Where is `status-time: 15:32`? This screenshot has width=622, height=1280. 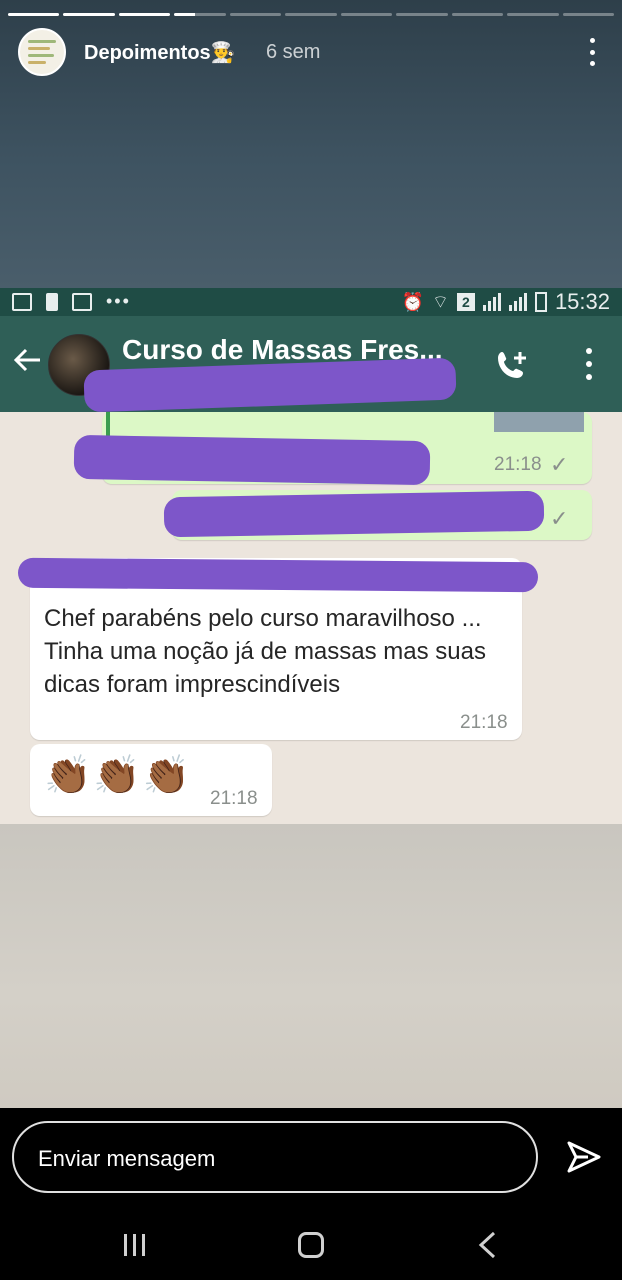 status-time: 15:32 is located at coordinates (582, 301).